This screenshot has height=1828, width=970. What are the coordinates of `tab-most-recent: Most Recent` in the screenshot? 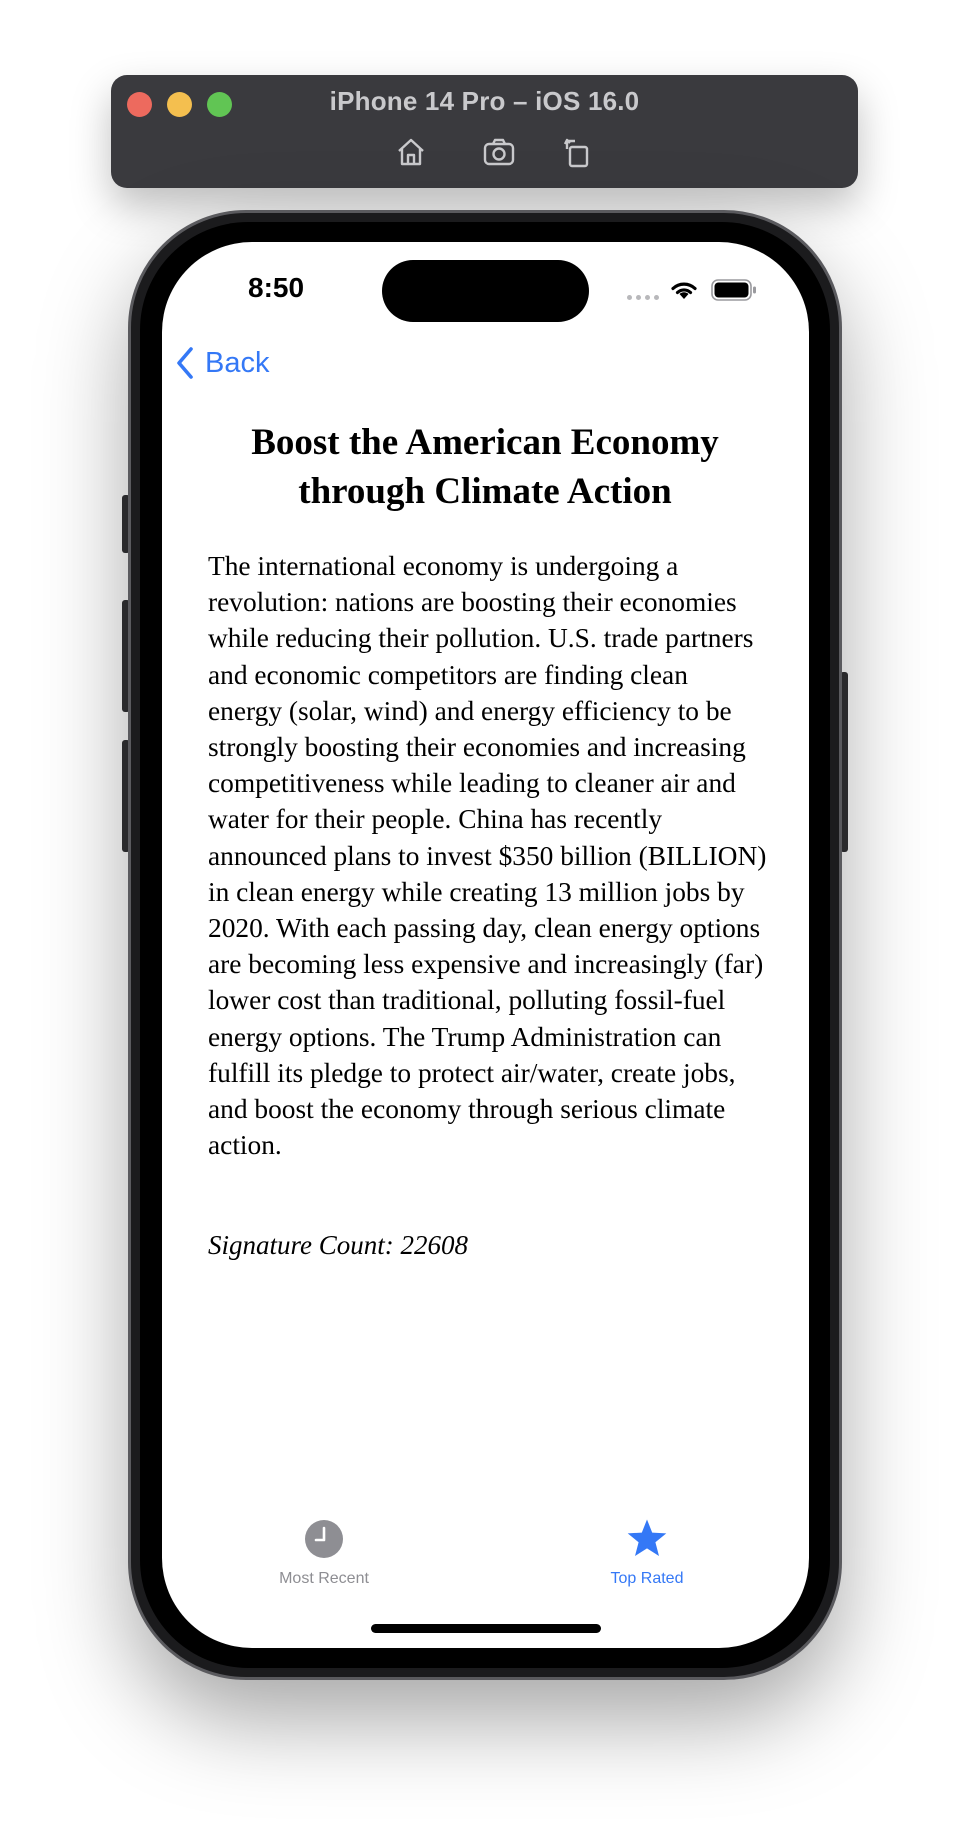 It's located at (324, 1553).